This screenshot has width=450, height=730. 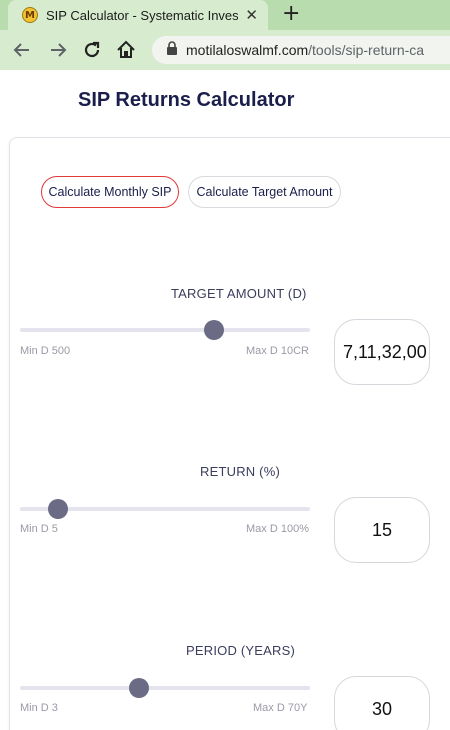 I want to click on period-min-label: Min D 3, so click(x=39, y=708).